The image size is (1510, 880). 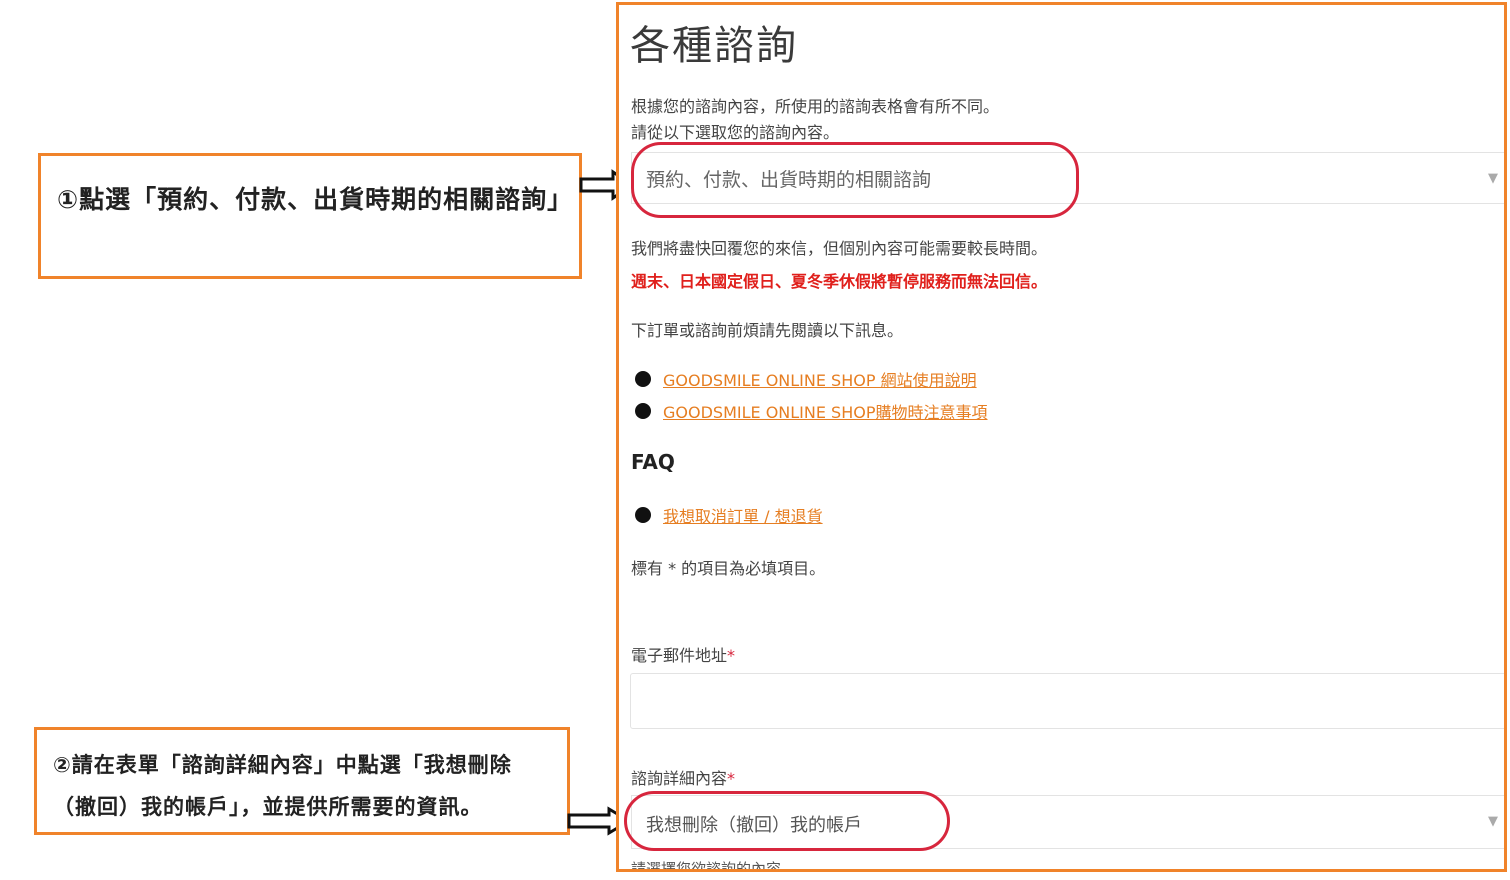 What do you see at coordinates (310, 216) in the screenshot?
I see `instruction-callout-step1: ①點選「預約、付款、出貨時期的相關諮詢」` at bounding box center [310, 216].